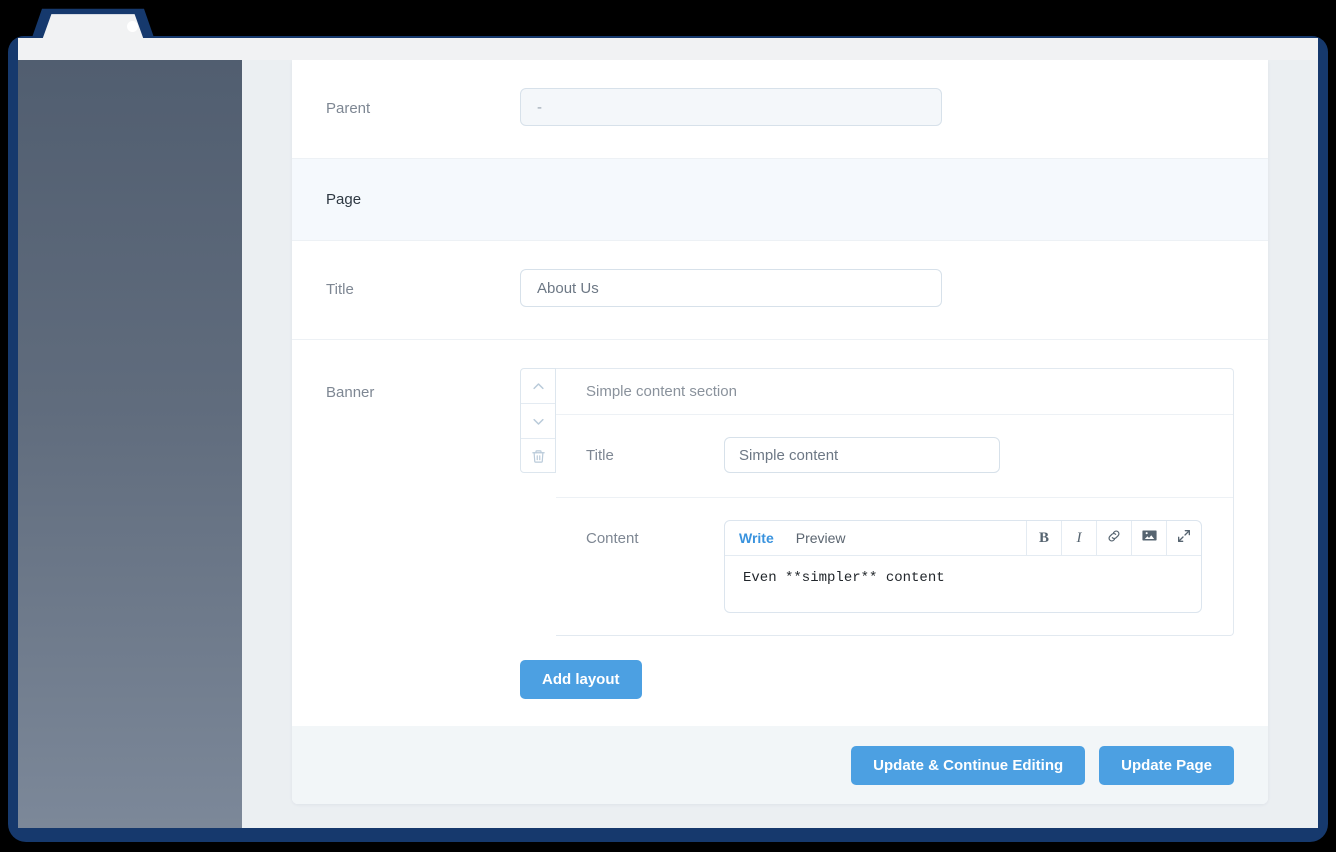  Describe the element at coordinates (350, 392) in the screenshot. I see `banner-label: Banner` at that location.